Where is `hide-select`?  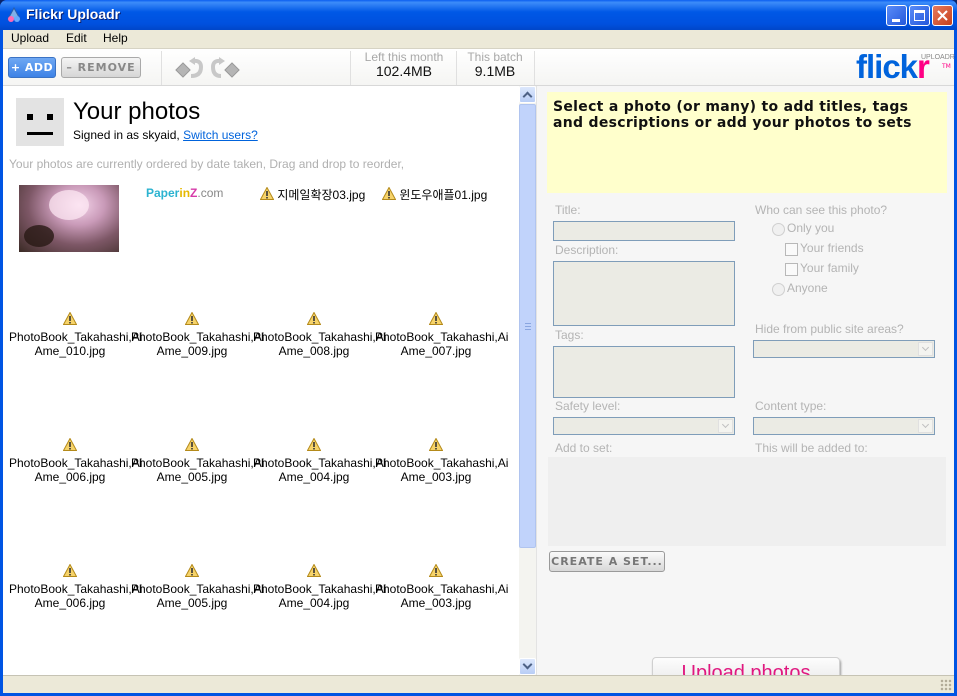
hide-select is located at coordinates (844, 349).